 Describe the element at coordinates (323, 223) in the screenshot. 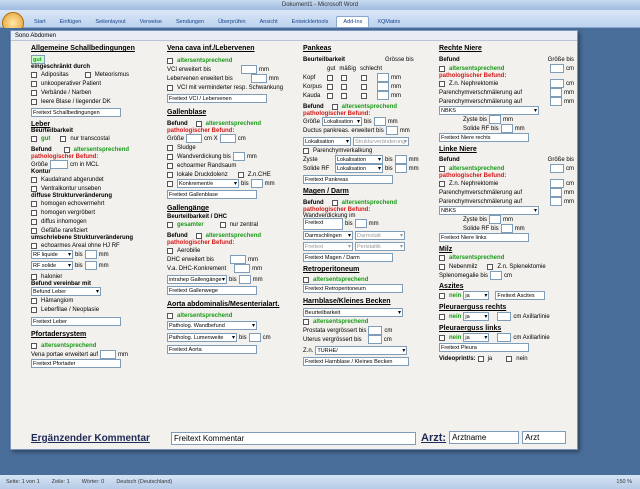

I see `magen-freitext-field: Freitext` at that location.